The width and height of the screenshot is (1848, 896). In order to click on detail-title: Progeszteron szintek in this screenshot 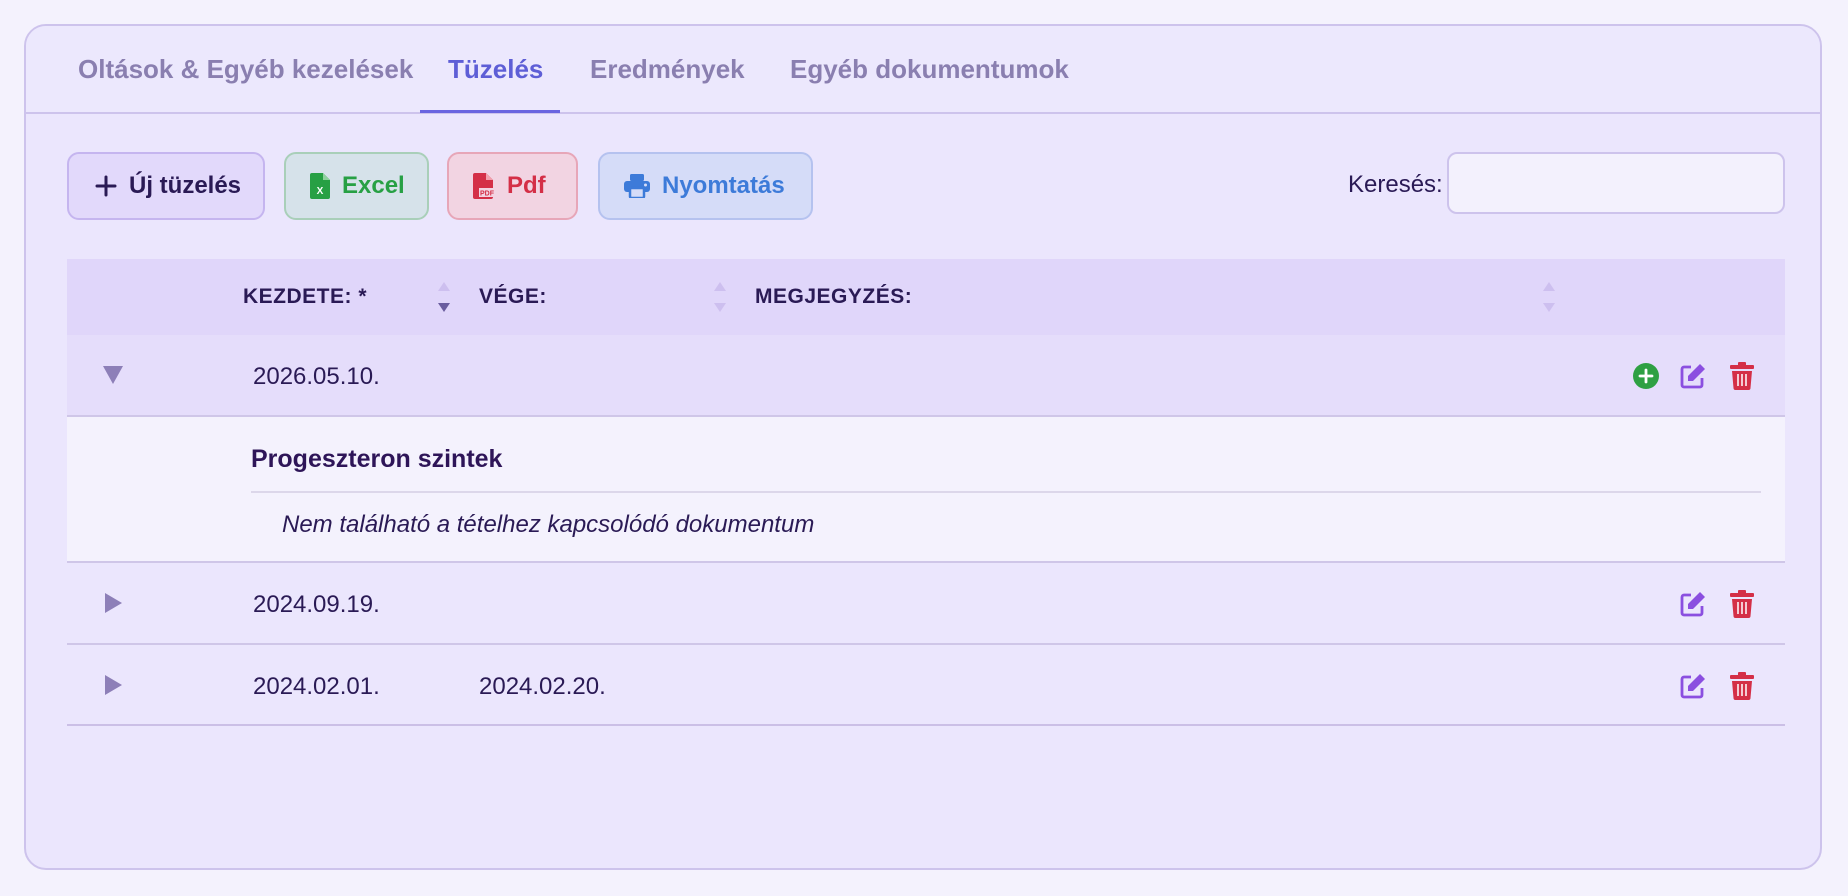, I will do `click(377, 459)`.